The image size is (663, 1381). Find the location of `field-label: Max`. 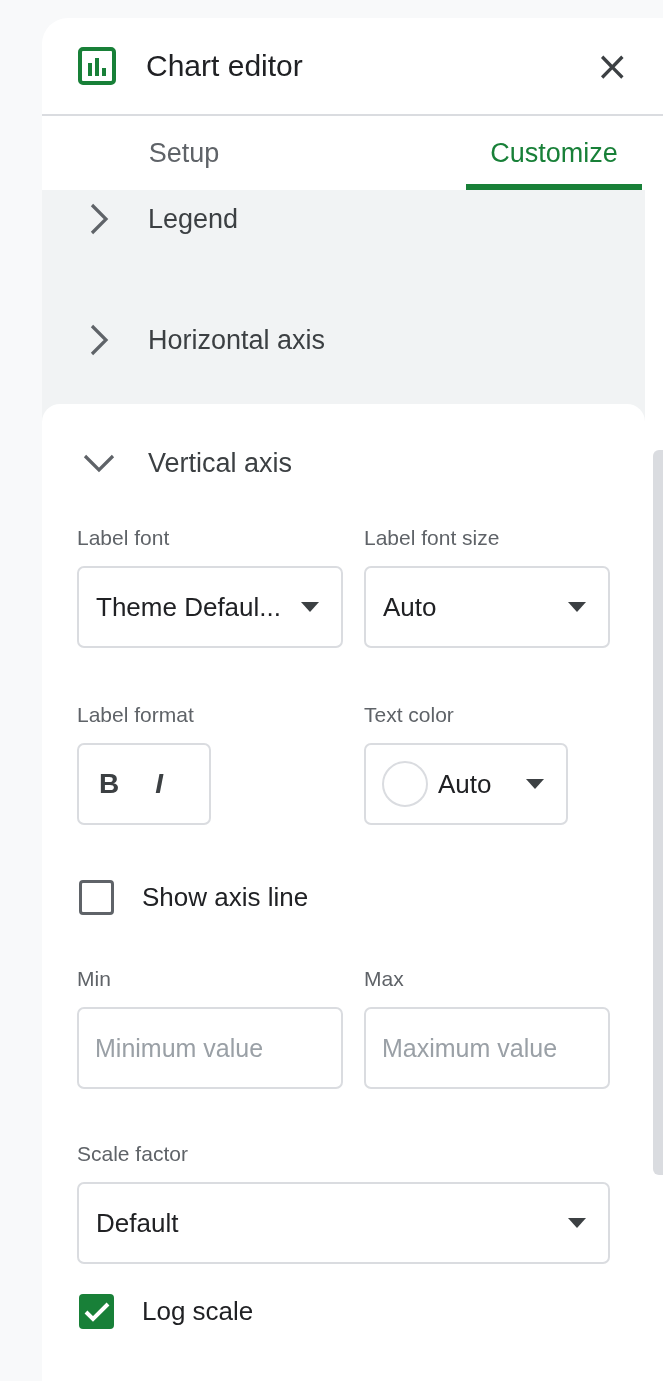

field-label: Max is located at coordinates (384, 979).